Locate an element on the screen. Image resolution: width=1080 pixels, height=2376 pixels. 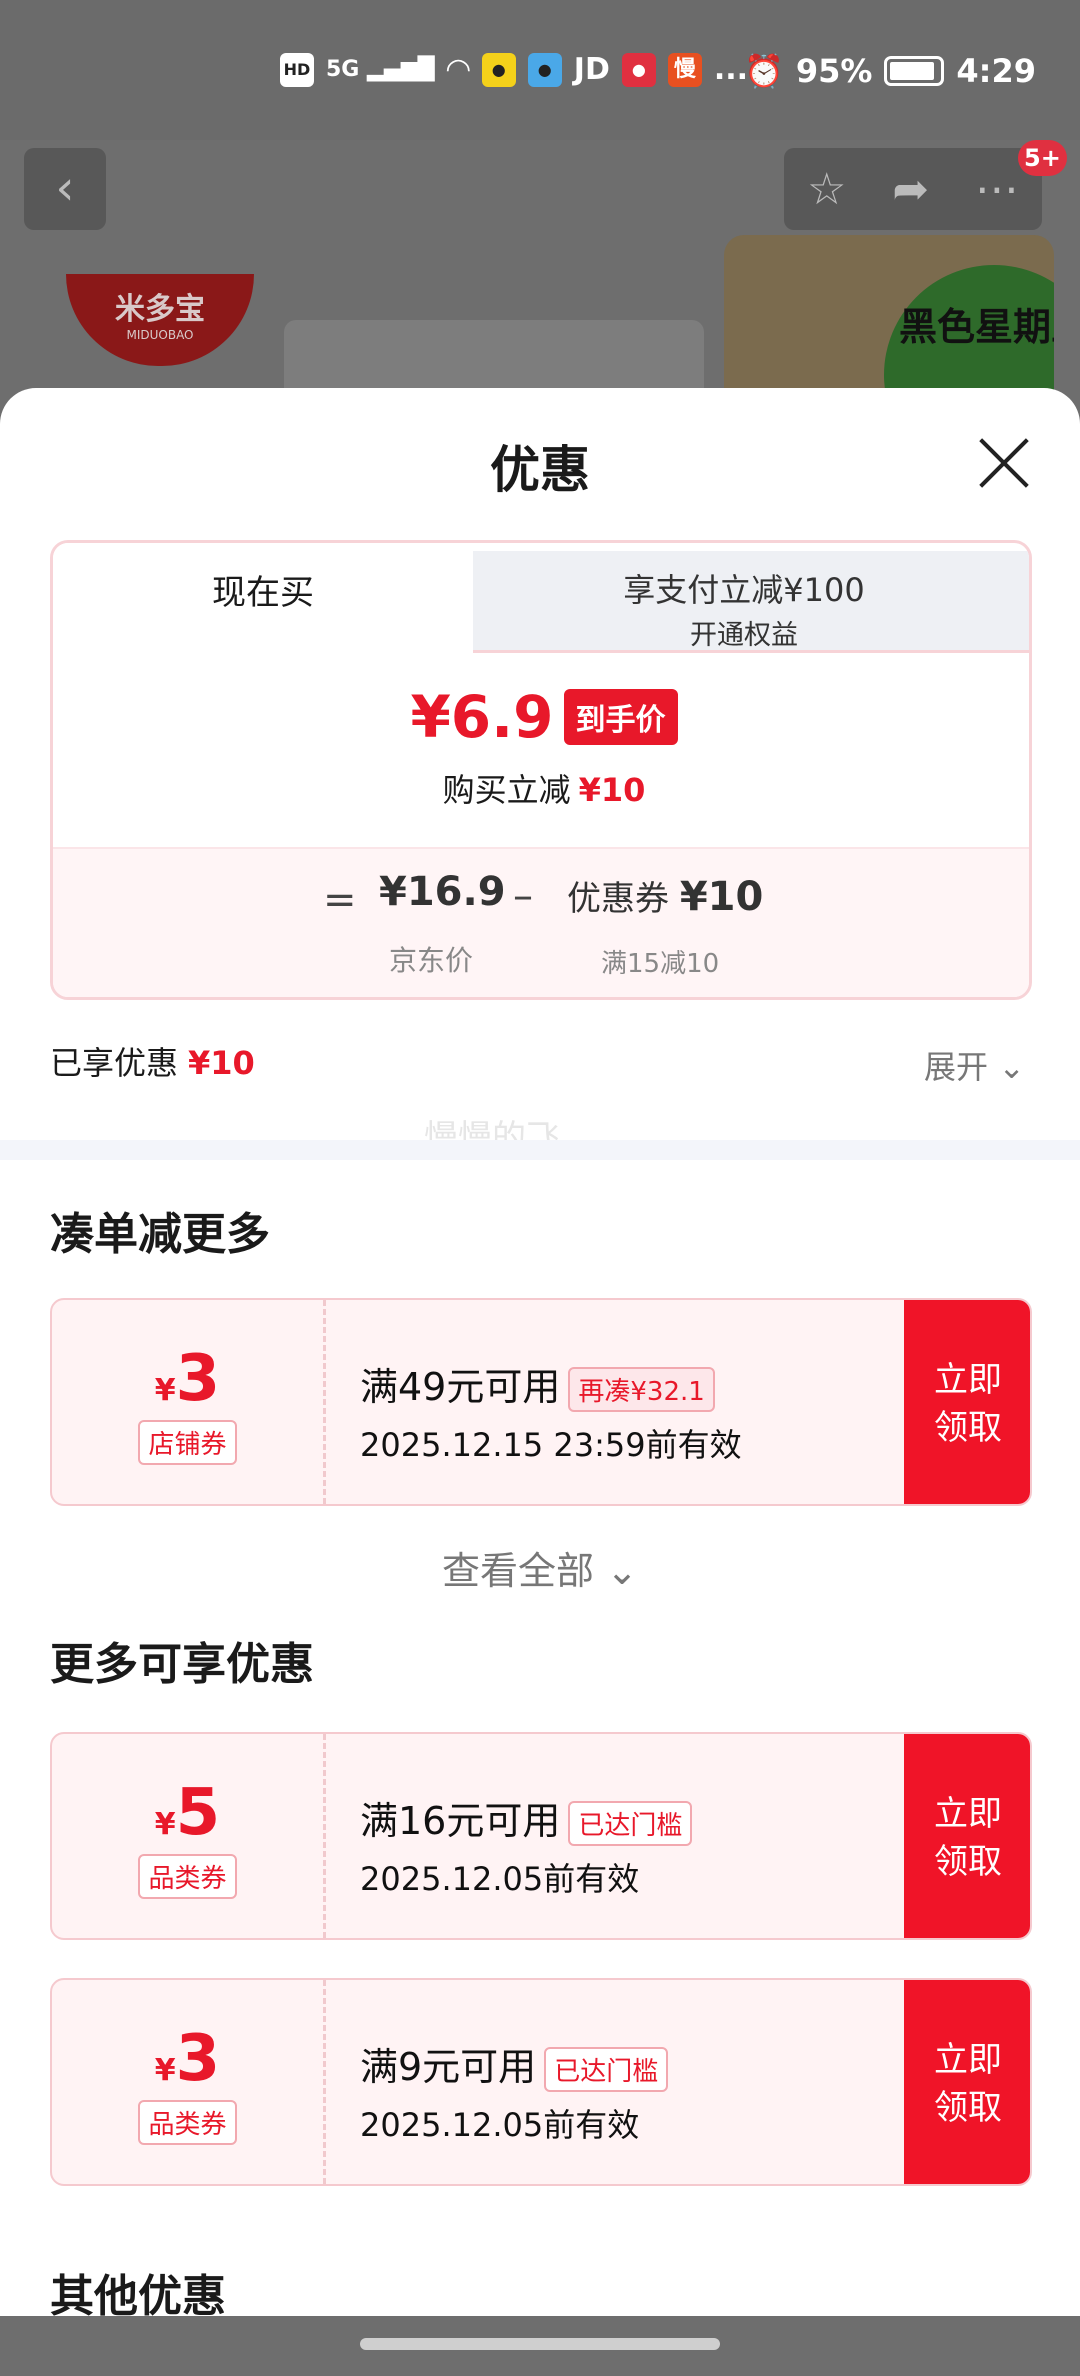
final-price-tag: 到手价 is located at coordinates (620, 717).